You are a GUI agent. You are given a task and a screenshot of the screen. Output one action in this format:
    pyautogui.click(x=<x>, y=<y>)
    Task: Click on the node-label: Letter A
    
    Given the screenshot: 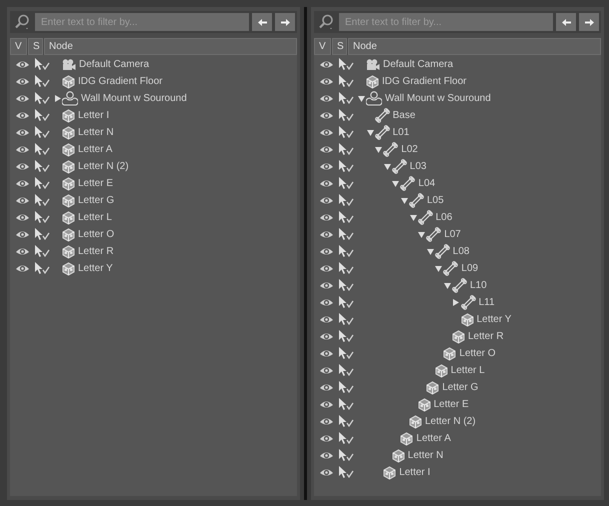 What is the action you would take?
    pyautogui.click(x=433, y=438)
    